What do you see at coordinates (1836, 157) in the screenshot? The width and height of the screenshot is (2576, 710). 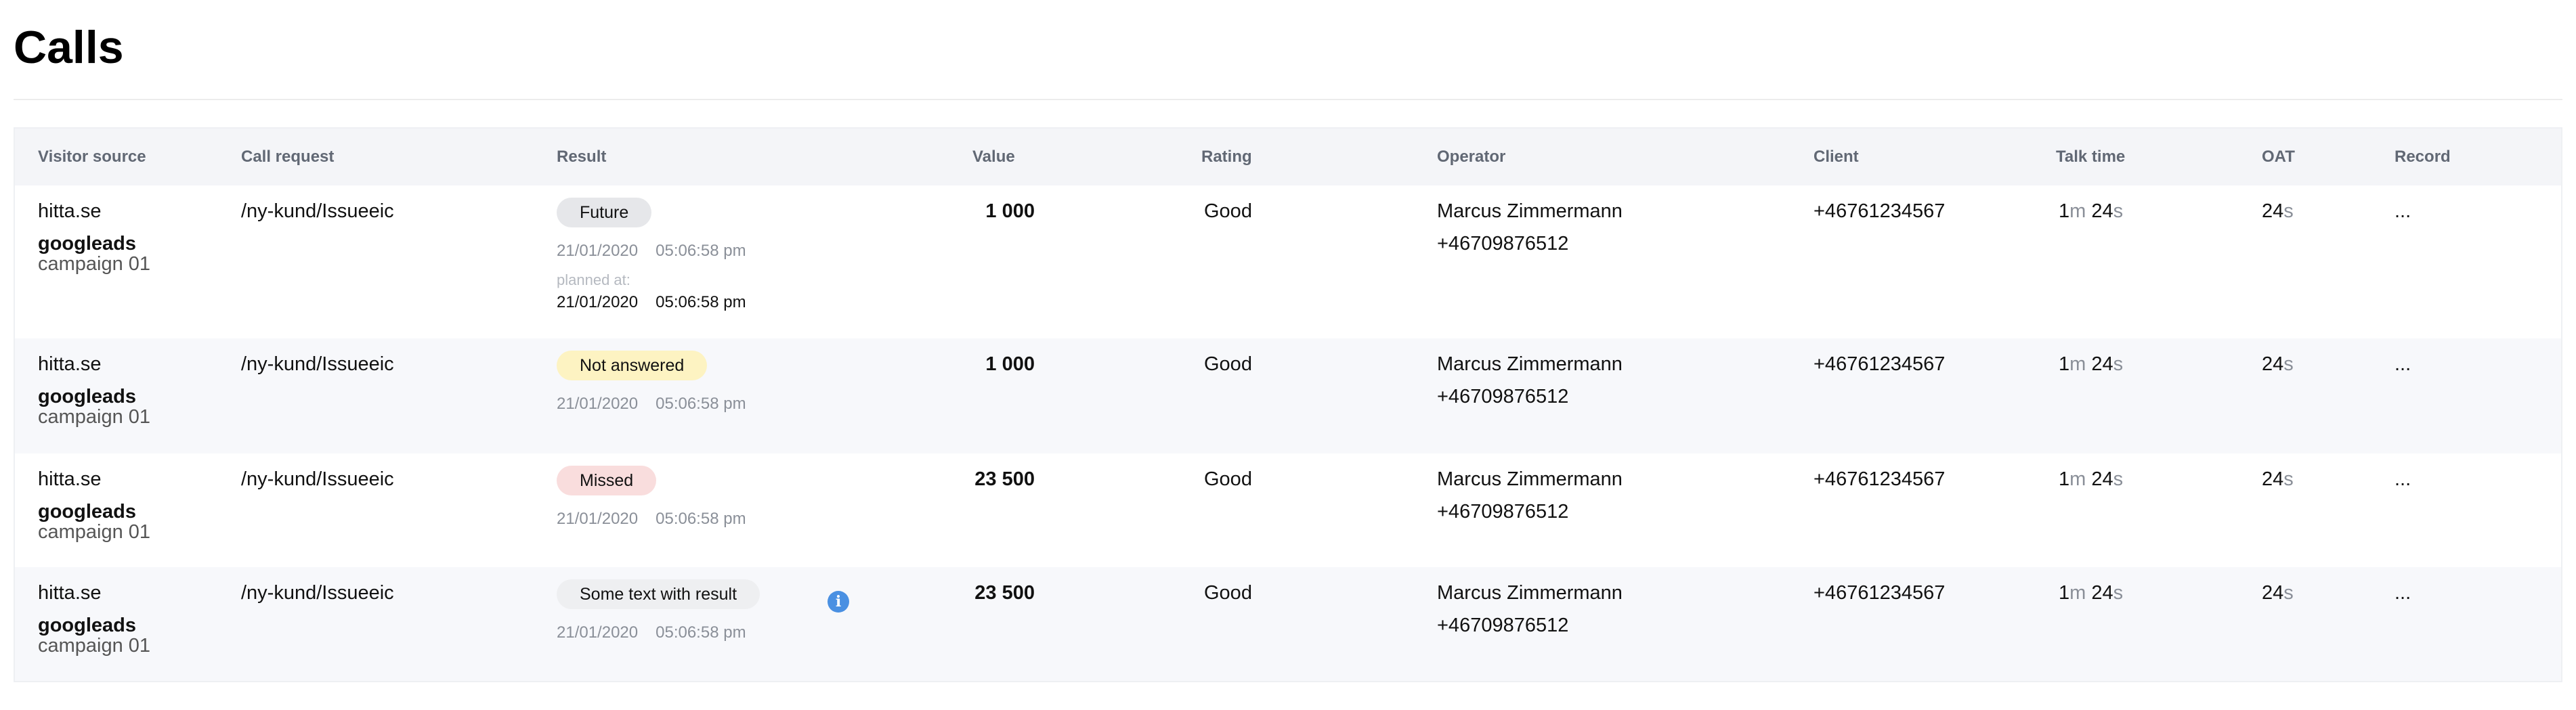 I see `header-client: Client` at bounding box center [1836, 157].